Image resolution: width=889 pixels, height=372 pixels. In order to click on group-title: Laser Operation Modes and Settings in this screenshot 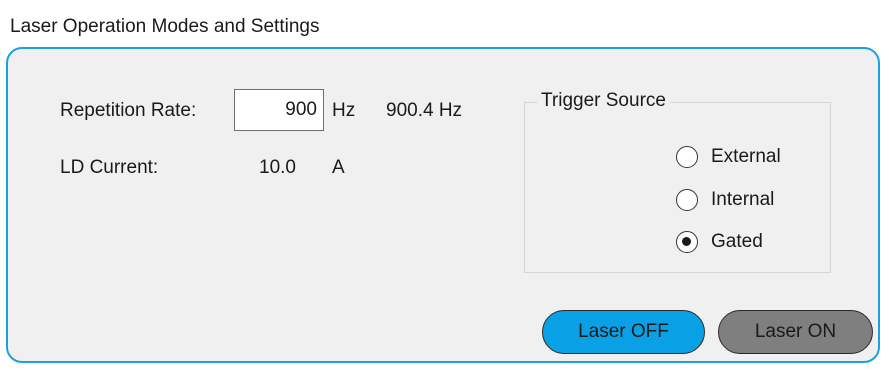, I will do `click(165, 26)`.